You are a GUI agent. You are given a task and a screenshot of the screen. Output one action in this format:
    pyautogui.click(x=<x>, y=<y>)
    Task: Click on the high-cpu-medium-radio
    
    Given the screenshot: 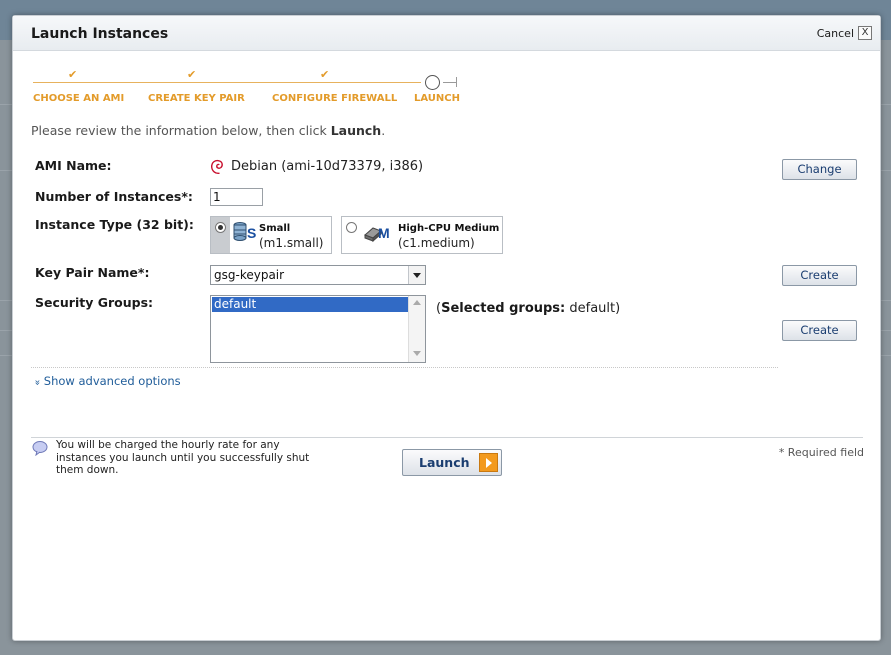 What is the action you would take?
    pyautogui.click(x=351, y=227)
    